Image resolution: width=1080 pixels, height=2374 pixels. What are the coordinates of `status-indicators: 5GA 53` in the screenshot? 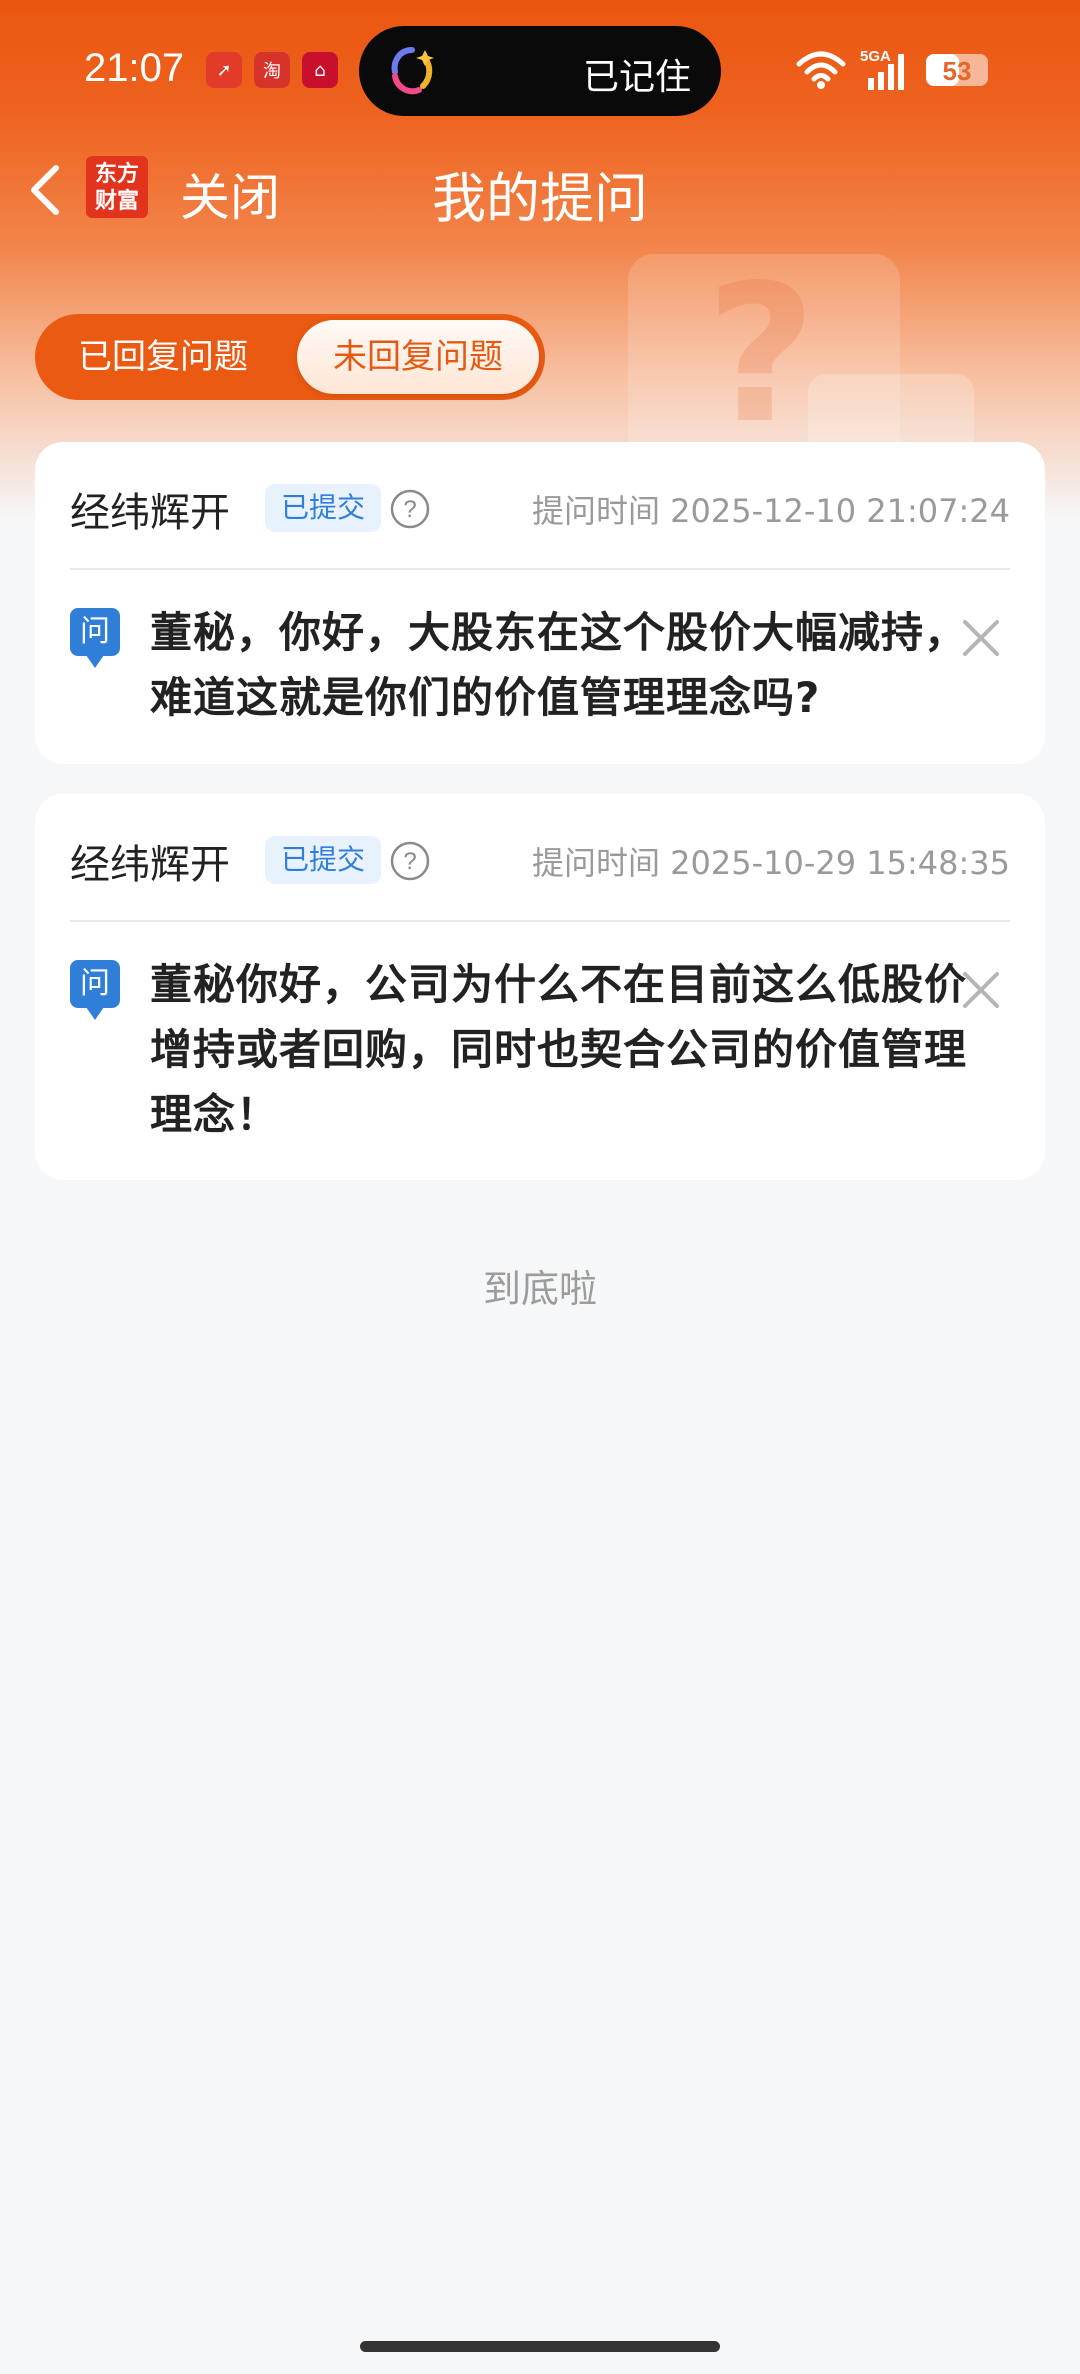 It's located at (892, 70).